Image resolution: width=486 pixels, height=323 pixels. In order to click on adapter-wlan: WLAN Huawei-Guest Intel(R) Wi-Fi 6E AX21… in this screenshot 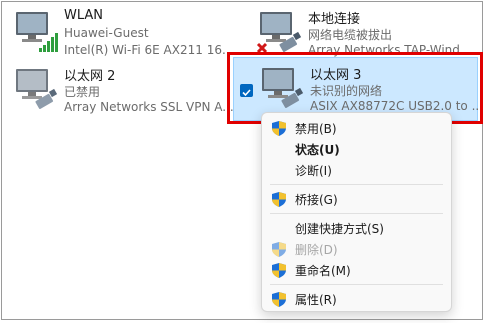, I will do `click(122, 35)`.